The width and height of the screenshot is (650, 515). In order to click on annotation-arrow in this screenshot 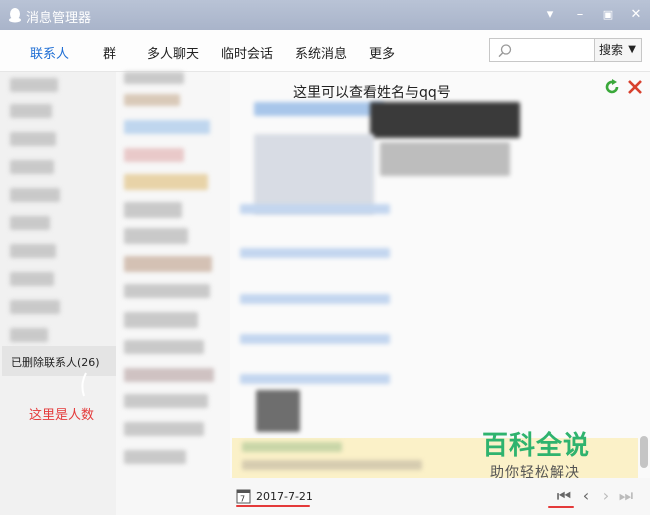, I will do `click(84, 384)`.